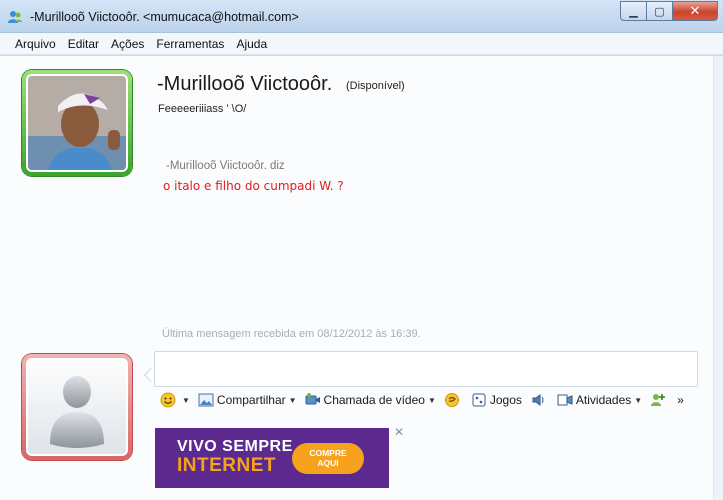 This screenshot has width=723, height=500. I want to click on scrollbar, so click(718, 278).